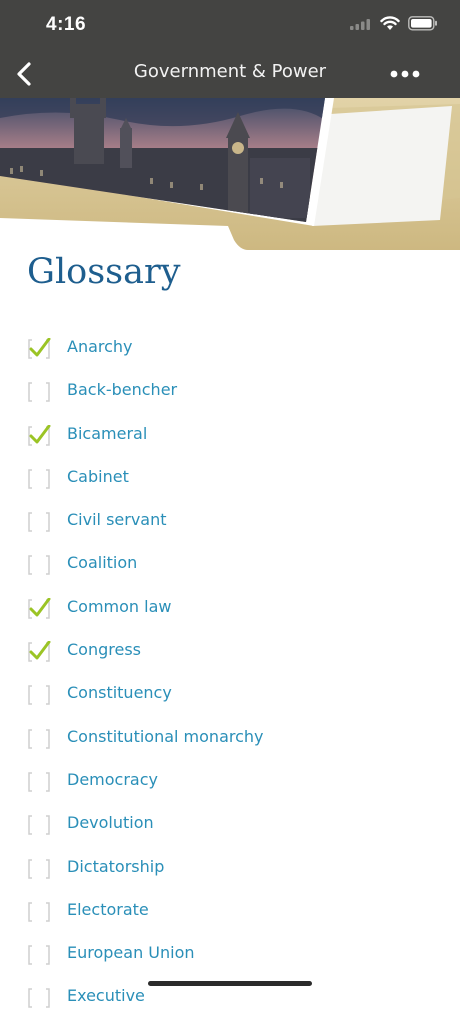 The height and width of the screenshot is (1019, 460). What do you see at coordinates (104, 272) in the screenshot?
I see `page-title: Glossary` at bounding box center [104, 272].